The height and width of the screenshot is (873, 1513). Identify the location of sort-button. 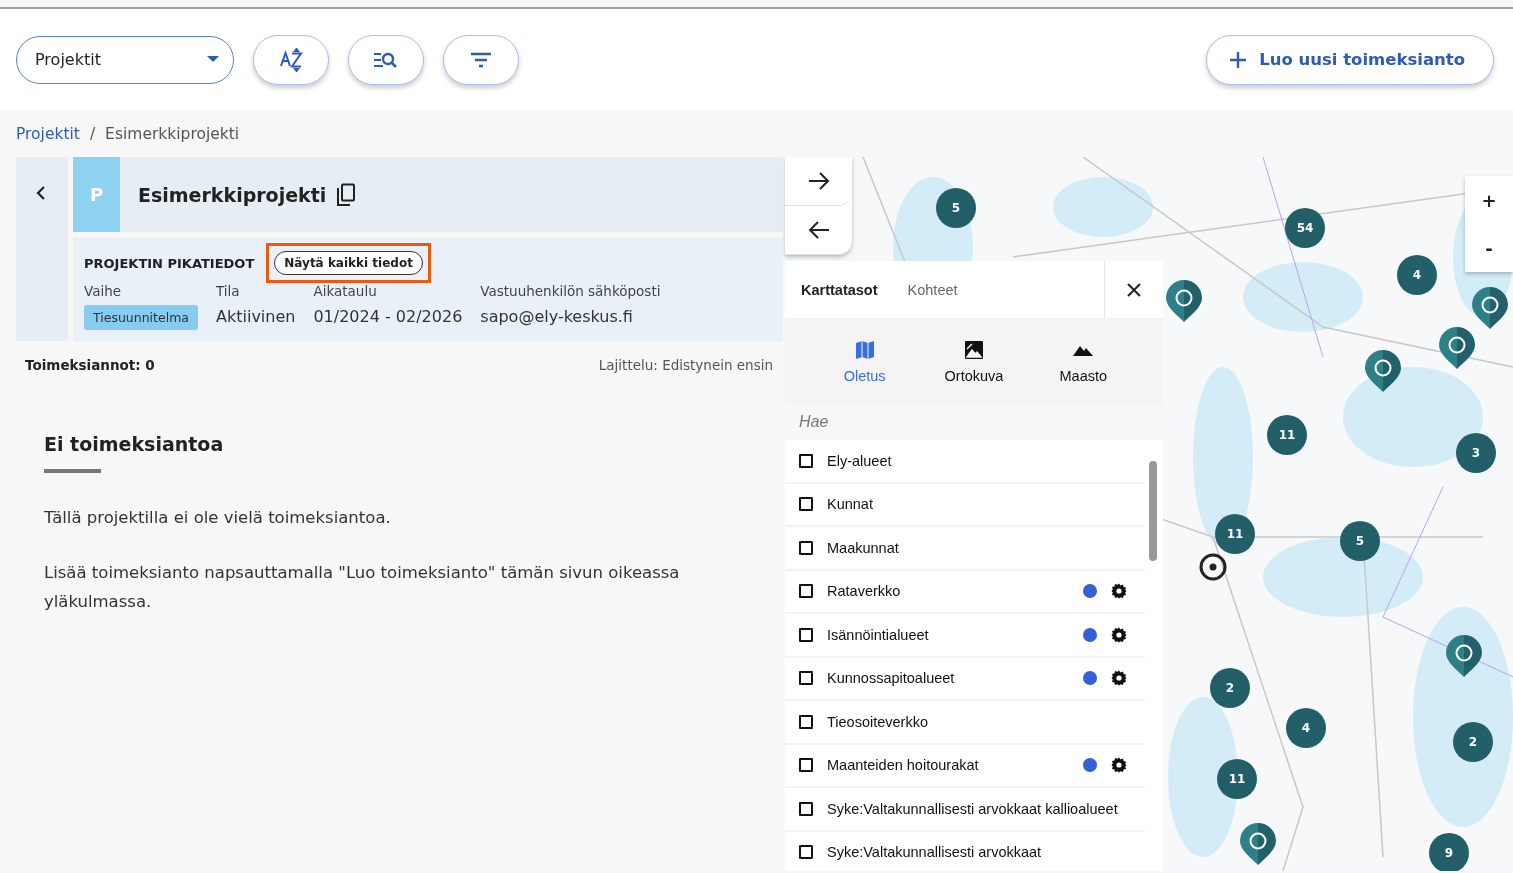
(291, 59).